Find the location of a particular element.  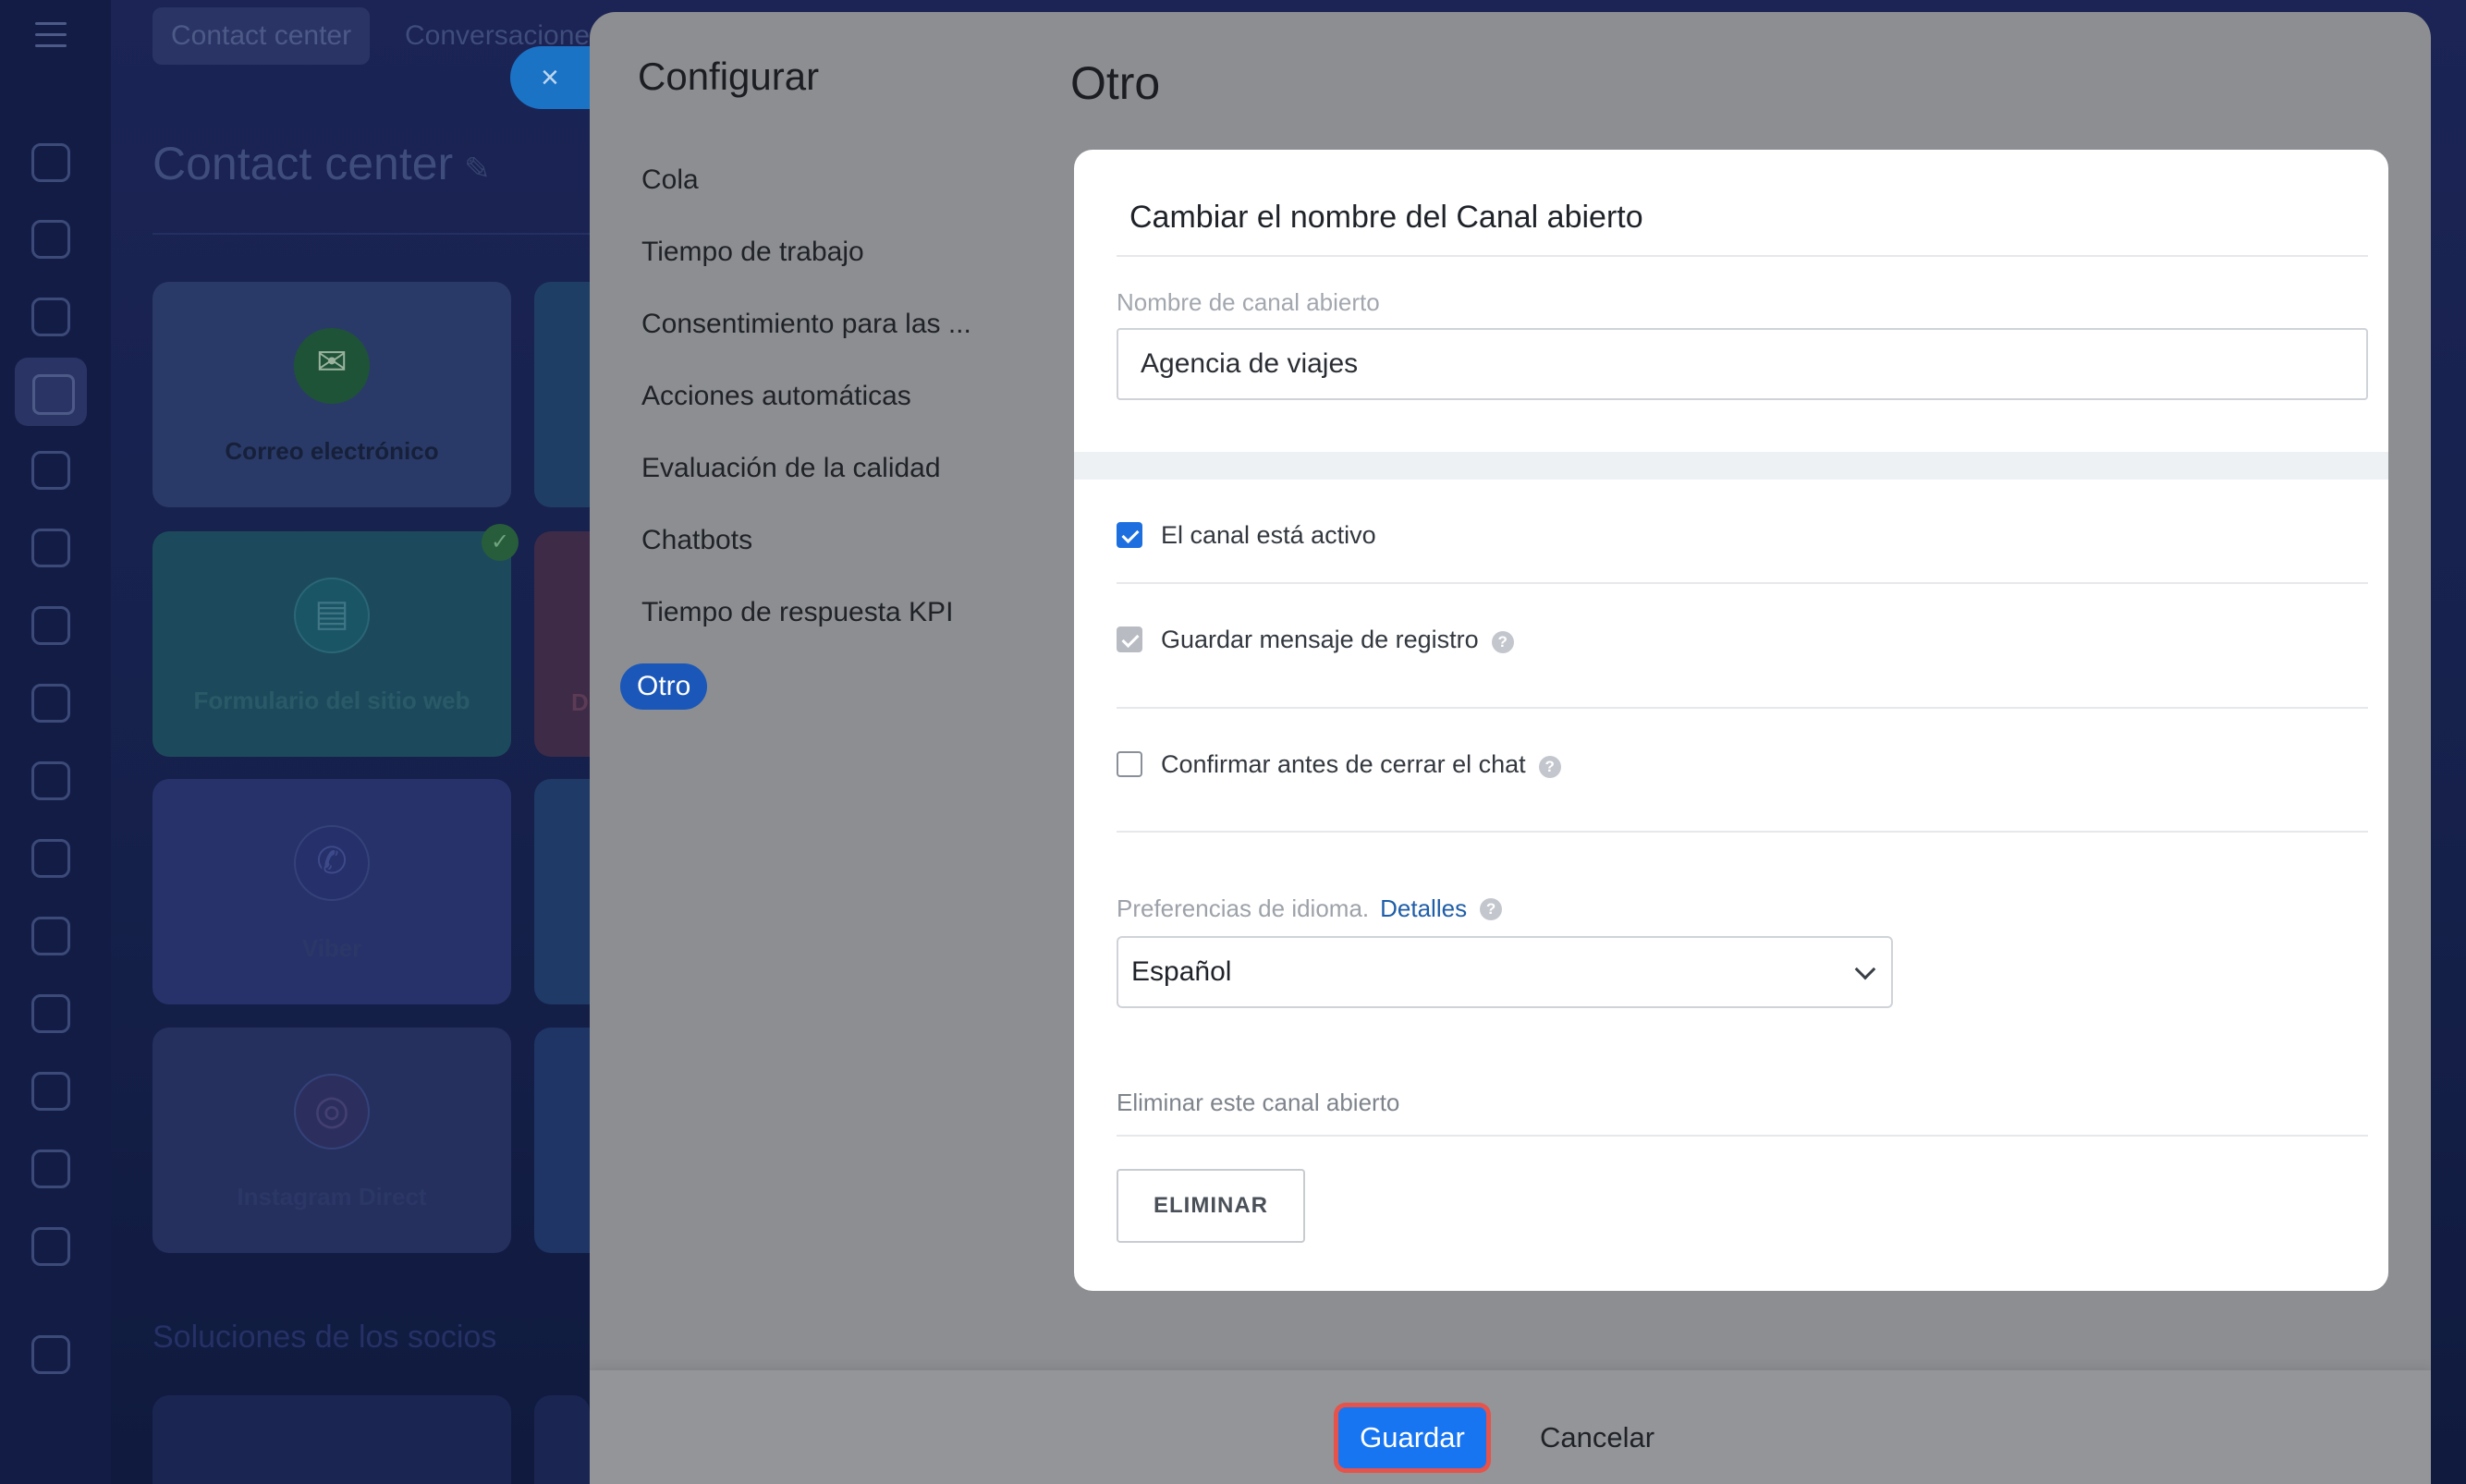

sidebar-boards-icon is located at coordinates (51, 780).